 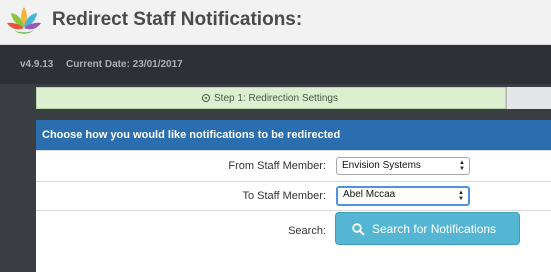 I want to click on step-1-redirection-settings: Step 1: Redirection Settings, so click(x=271, y=98).